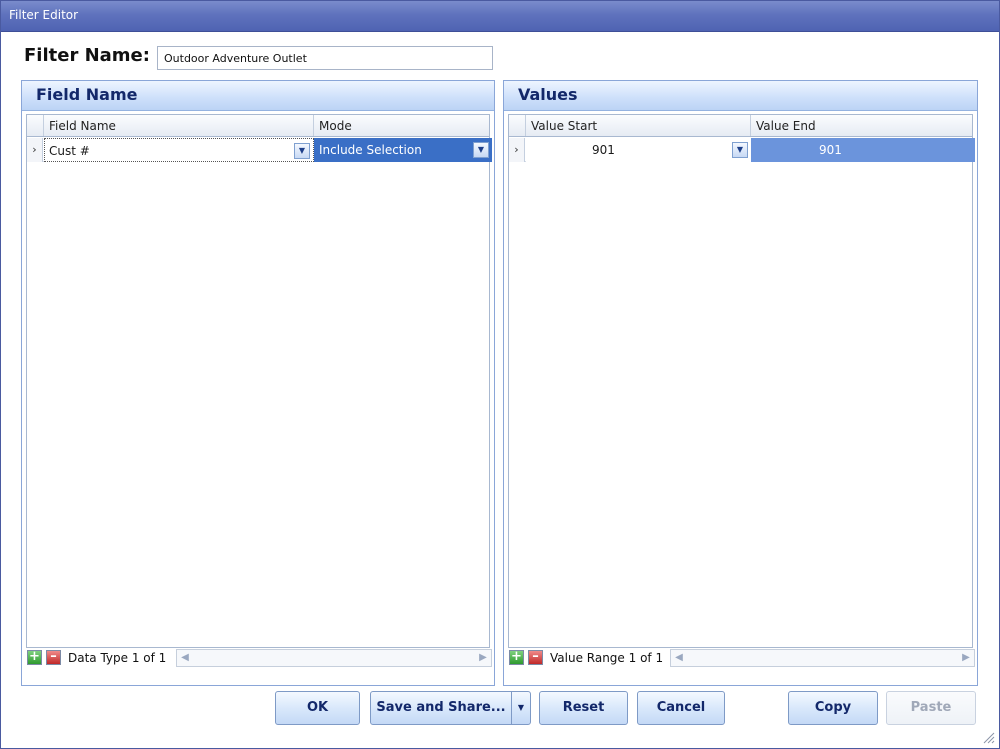 The height and width of the screenshot is (749, 1000). What do you see at coordinates (740, 96) in the screenshot?
I see `values-panel-header: Values` at bounding box center [740, 96].